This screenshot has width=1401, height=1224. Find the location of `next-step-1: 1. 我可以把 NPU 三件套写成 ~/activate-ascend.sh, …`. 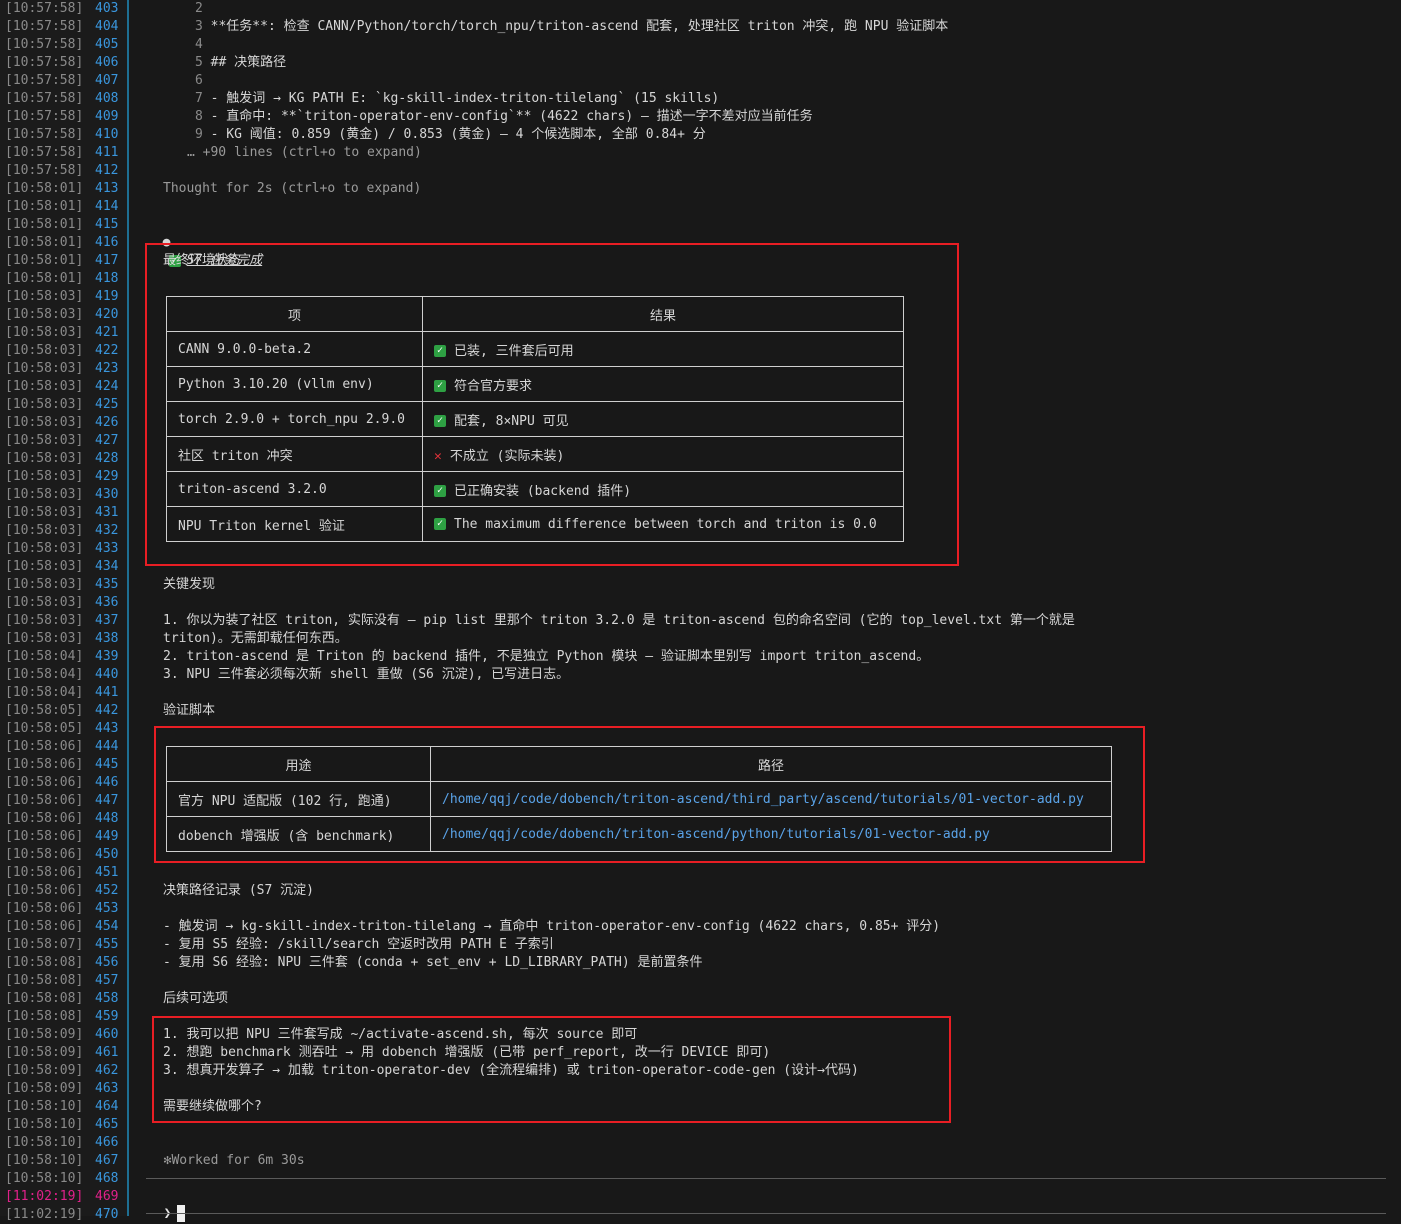

next-step-1: 1. 我可以把 NPU 三件套写成 ~/activate-ascend.sh, … is located at coordinates (400, 1034).